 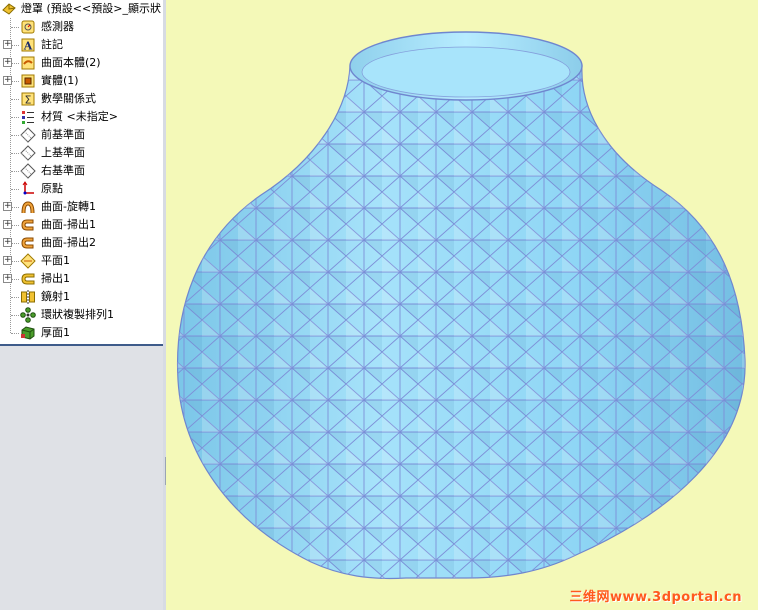 What do you see at coordinates (28, 297) in the screenshot?
I see `mirror-icon` at bounding box center [28, 297].